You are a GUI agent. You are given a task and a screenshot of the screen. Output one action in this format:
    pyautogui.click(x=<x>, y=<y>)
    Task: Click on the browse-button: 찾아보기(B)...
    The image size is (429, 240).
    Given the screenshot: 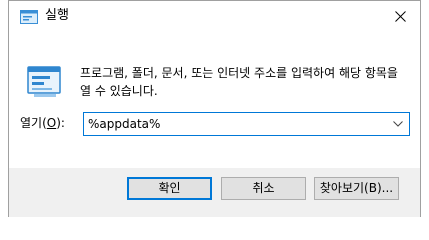 What is the action you would take?
    pyautogui.click(x=356, y=188)
    